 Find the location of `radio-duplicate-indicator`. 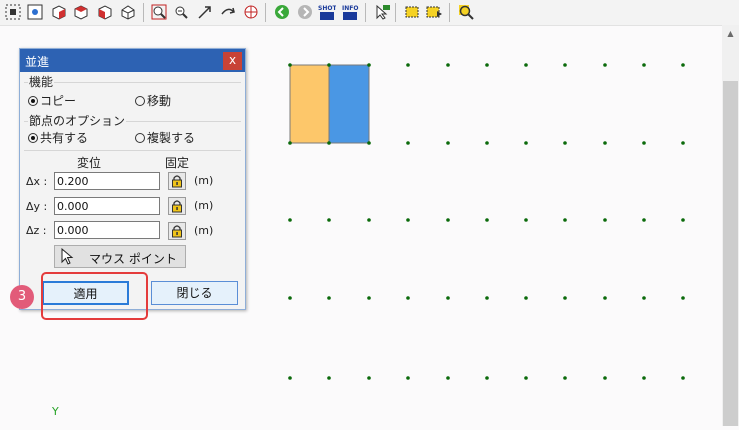

radio-duplicate-indicator is located at coordinates (140, 137).